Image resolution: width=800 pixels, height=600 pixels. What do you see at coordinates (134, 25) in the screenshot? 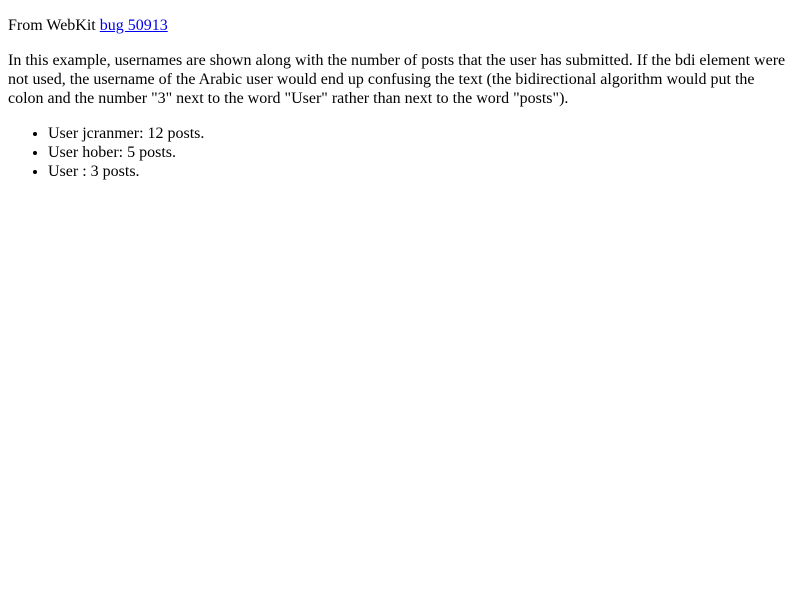
I see `bug-link: bug 50913` at bounding box center [134, 25].